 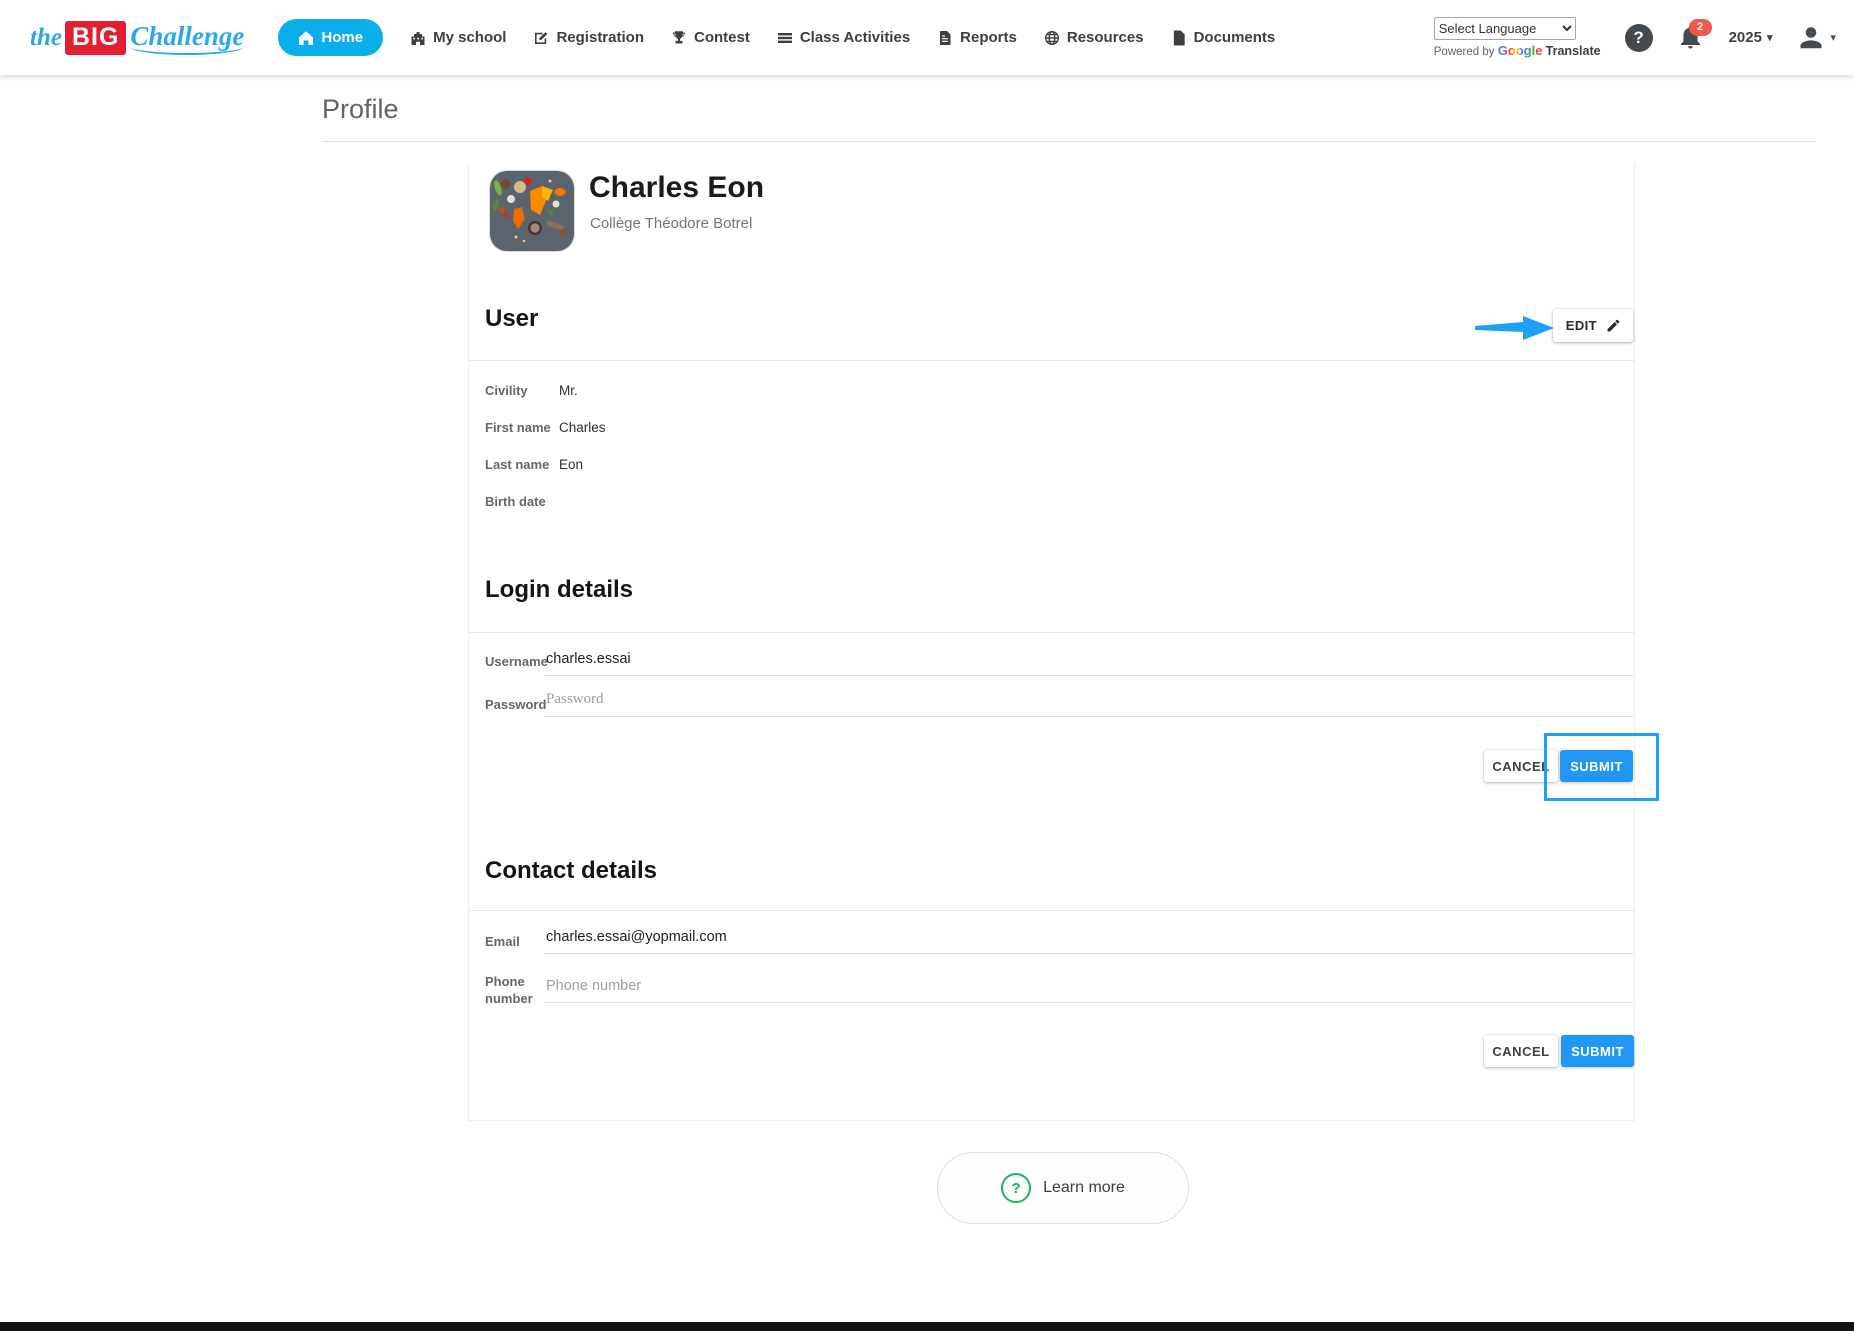 I want to click on language-select: Select Language, so click(x=1504, y=28).